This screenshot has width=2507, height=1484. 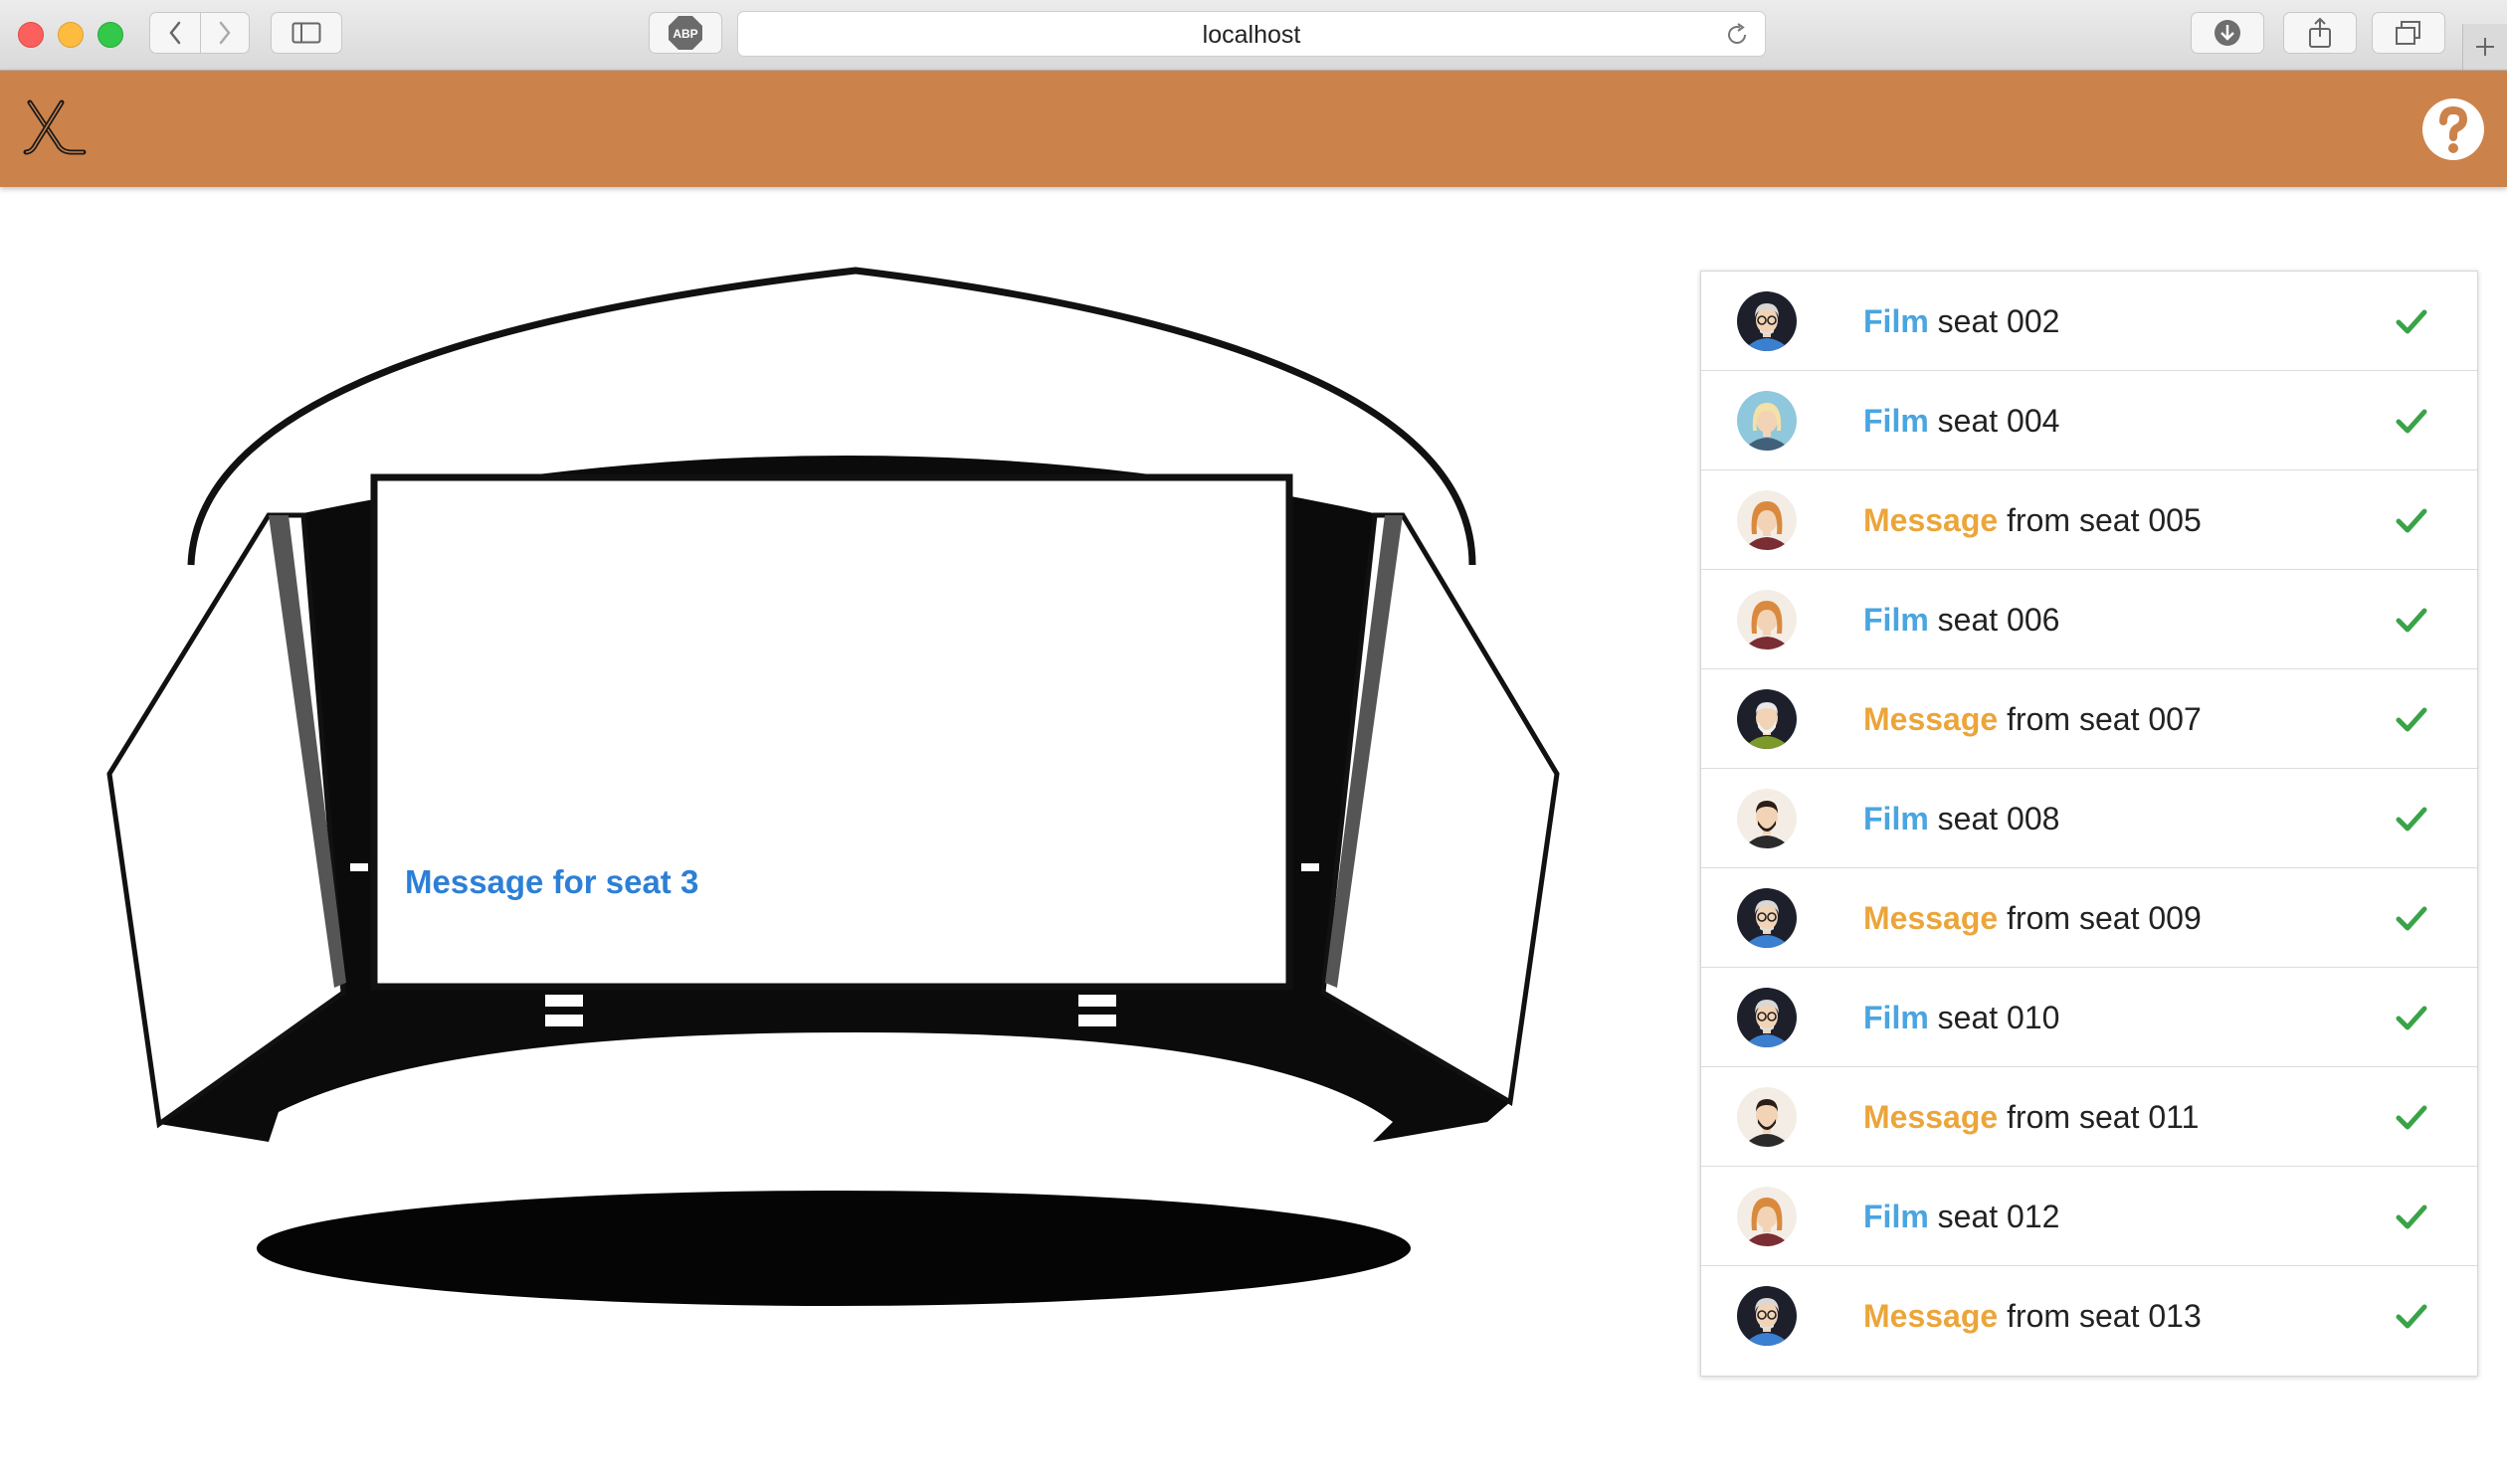 I want to click on seat-item-label: seat 012, so click(x=1998, y=1216).